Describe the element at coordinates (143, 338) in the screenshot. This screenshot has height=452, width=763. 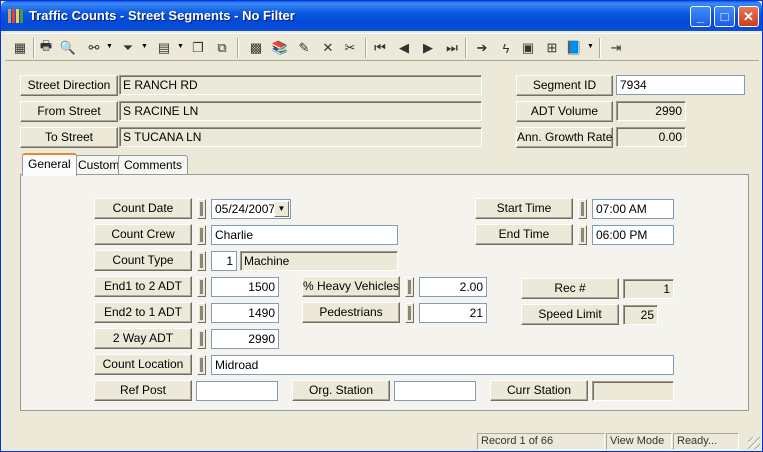
I see `two-way-adt-button: 2 Way ADT` at that location.